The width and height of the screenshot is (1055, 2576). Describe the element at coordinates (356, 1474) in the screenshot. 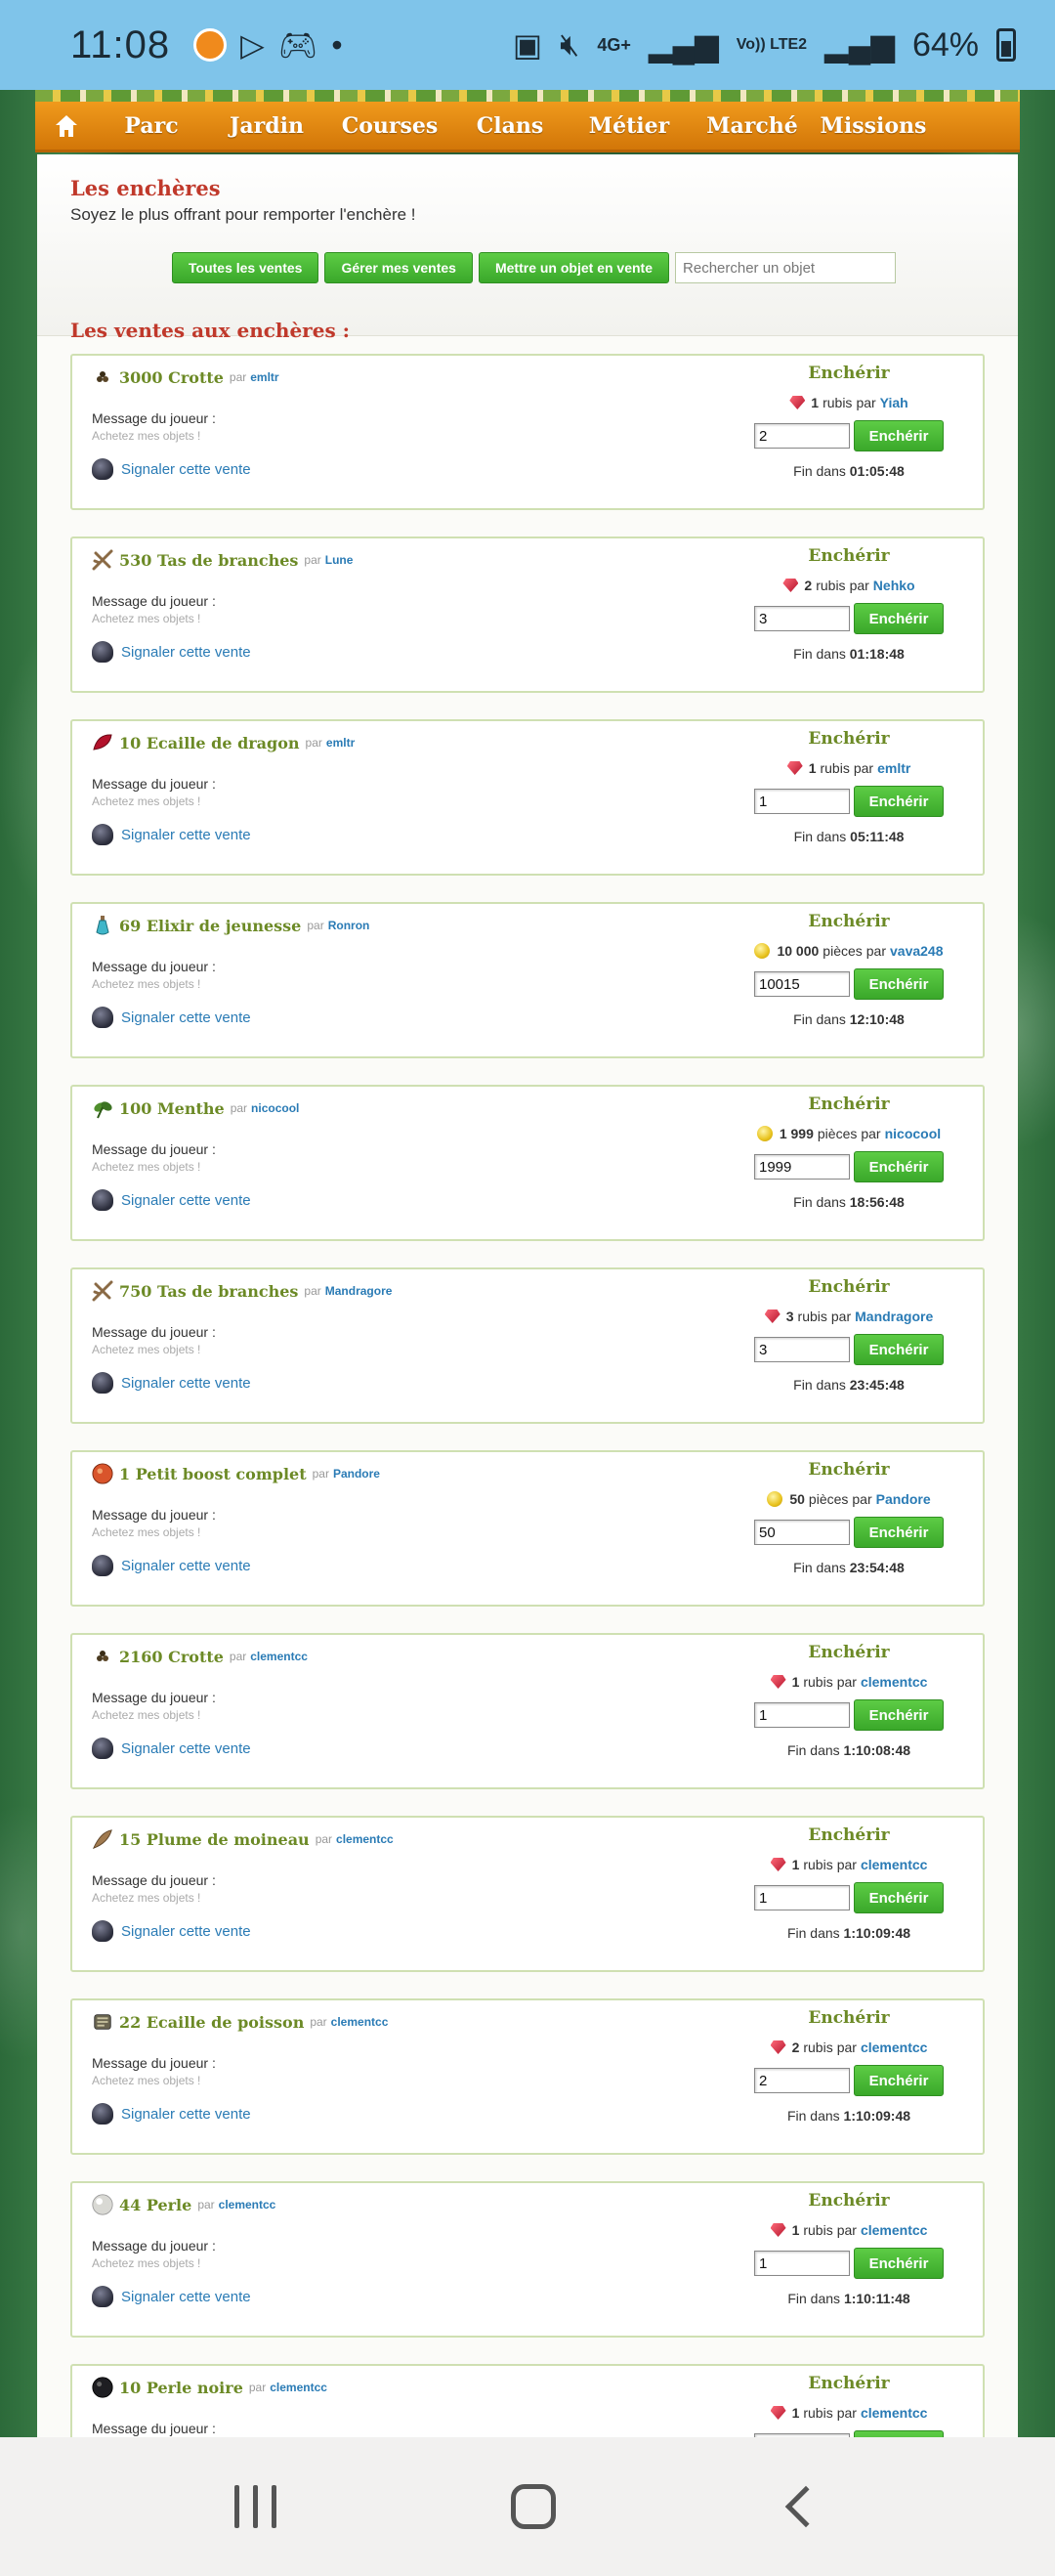

I see `seller-link: Pandore` at that location.